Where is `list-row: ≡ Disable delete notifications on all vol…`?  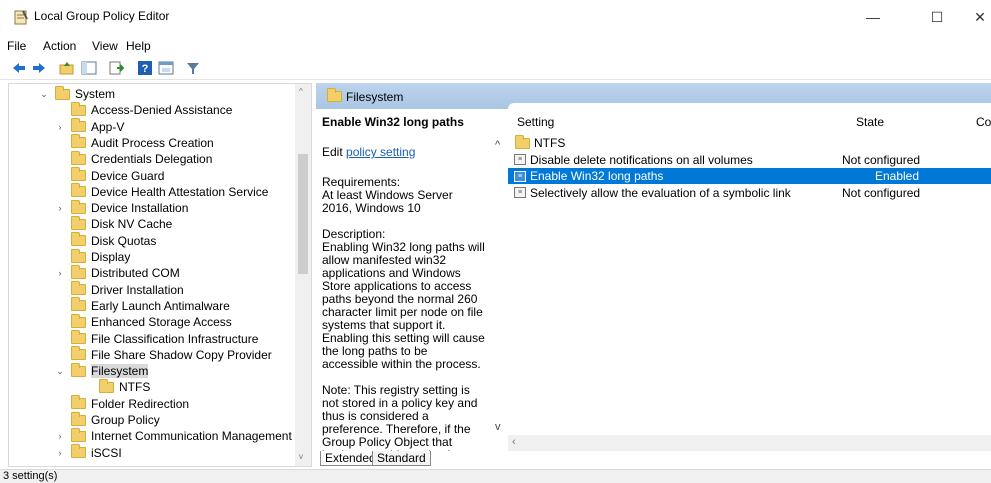
list-row: ≡ Disable delete notifications on all vol… is located at coordinates (749, 160).